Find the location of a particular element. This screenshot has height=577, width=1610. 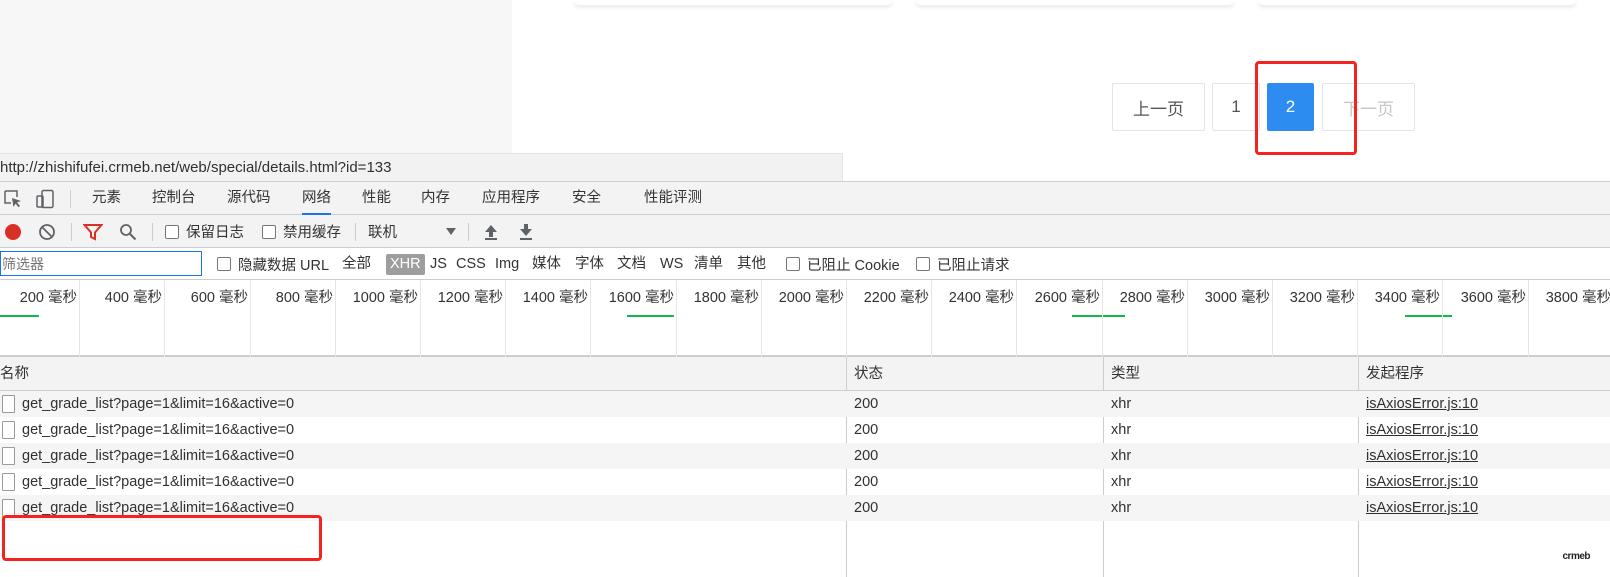

tab-memory: 内存 is located at coordinates (435, 198).